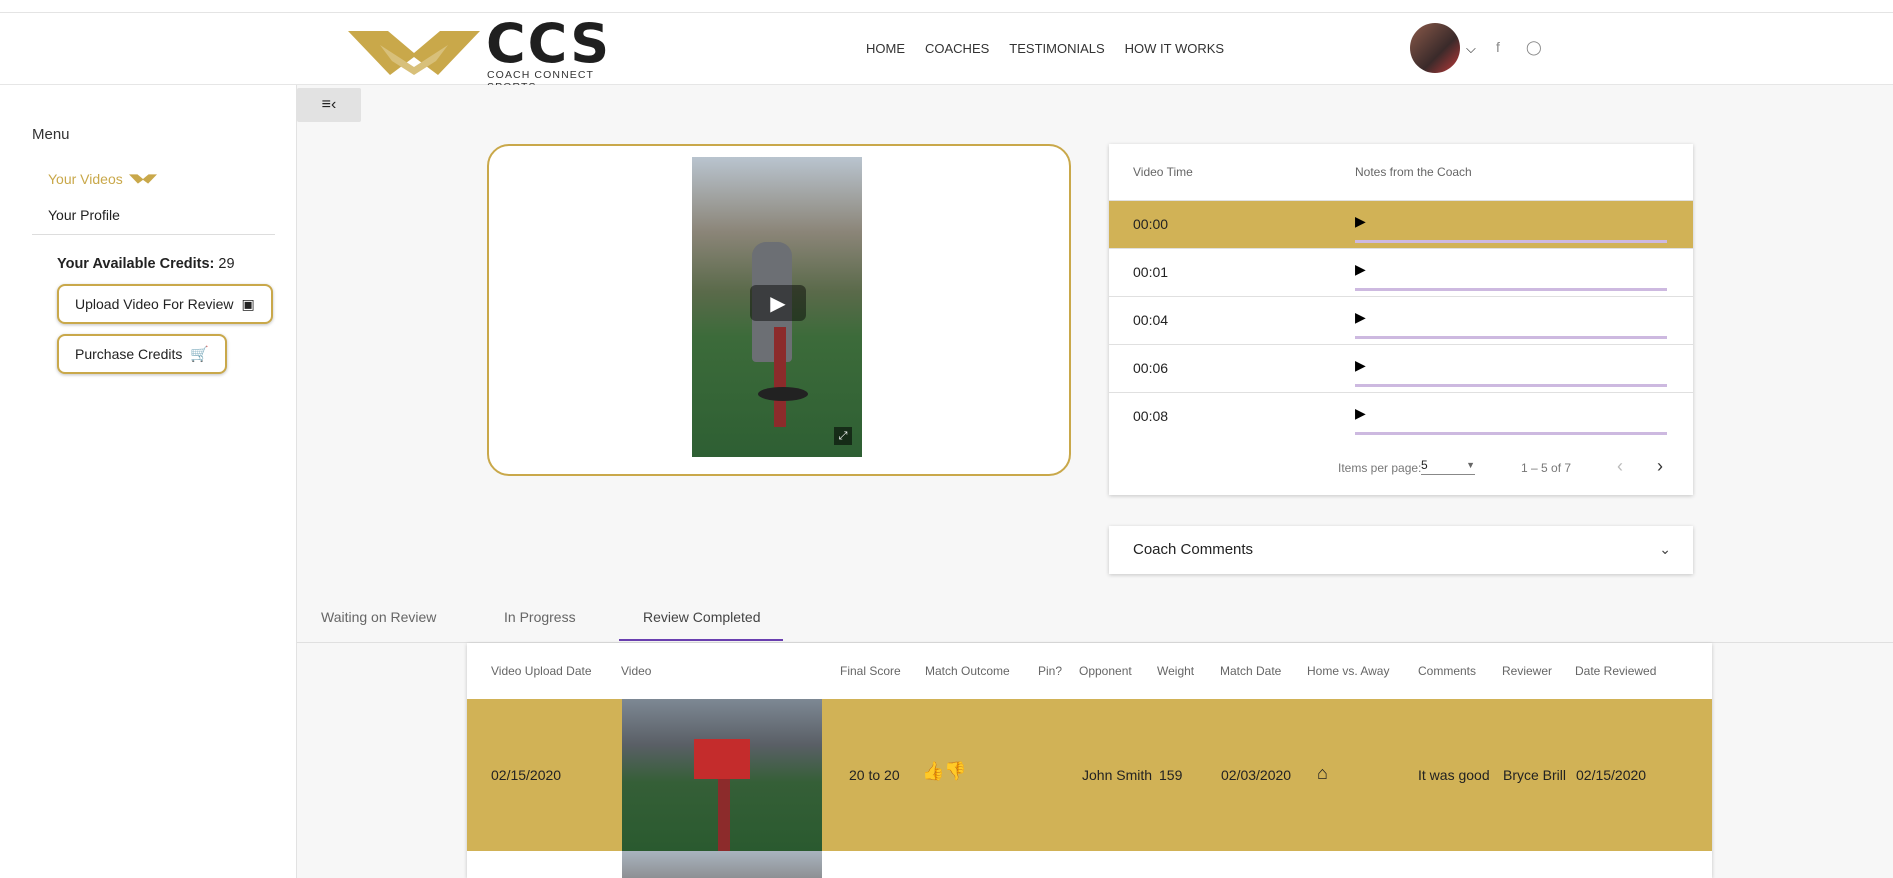  Describe the element at coordinates (1448, 466) in the screenshot. I see `items-per-page-select: 5 ▼` at that location.